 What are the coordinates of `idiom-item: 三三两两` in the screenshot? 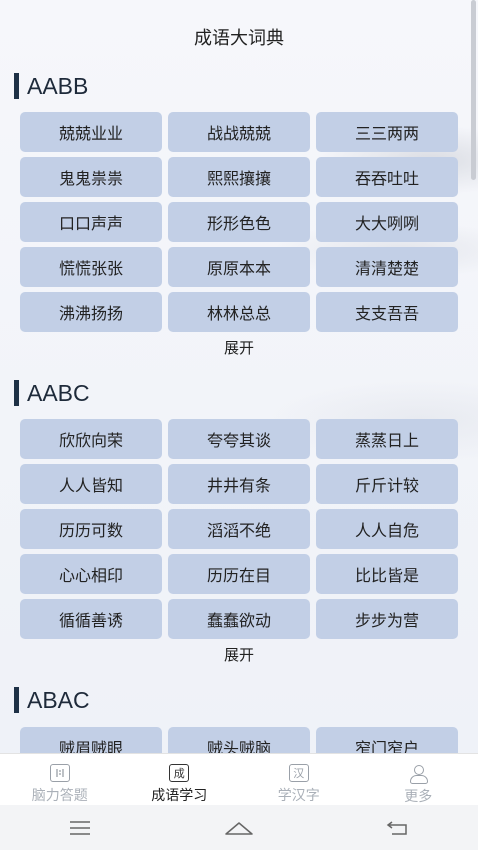 It's located at (387, 132).